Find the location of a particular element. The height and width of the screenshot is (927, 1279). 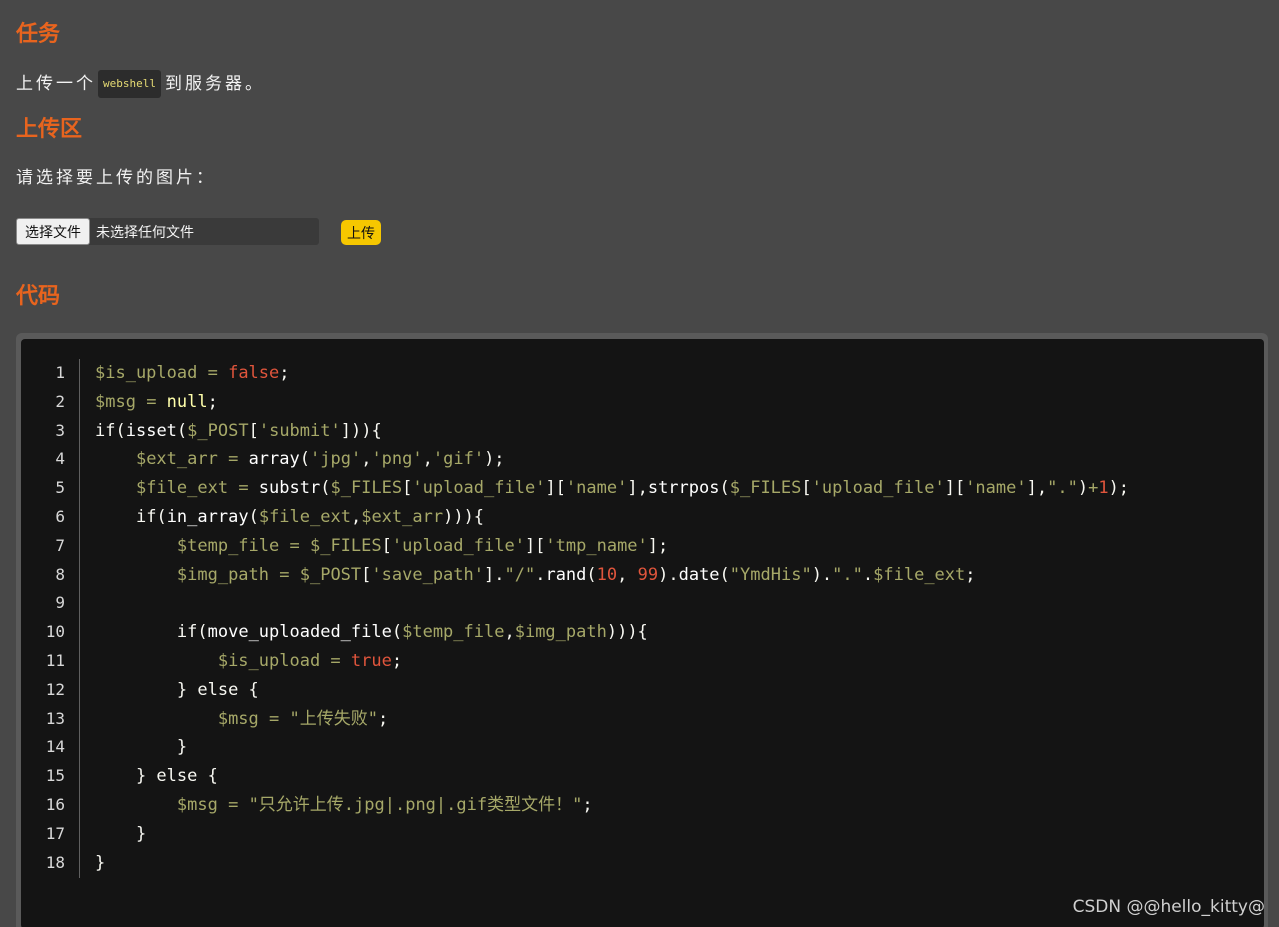

code-token: date is located at coordinates (699, 574).